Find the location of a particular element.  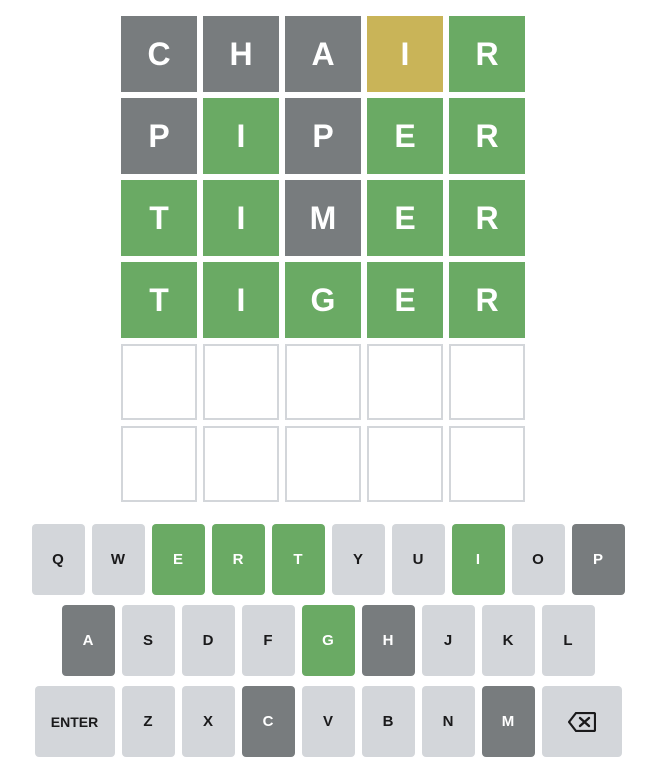

key-m: M is located at coordinates (508, 721).